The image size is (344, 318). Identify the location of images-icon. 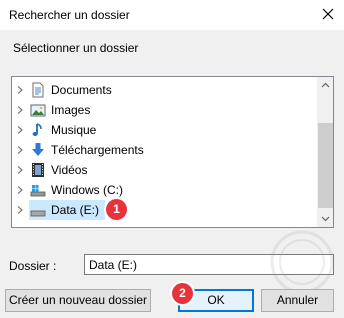
(38, 110).